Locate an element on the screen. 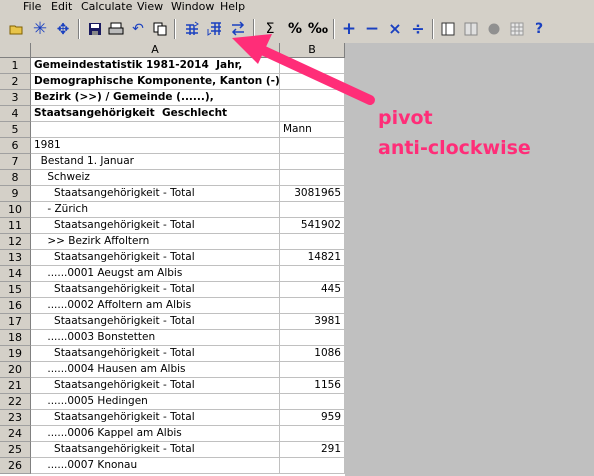 Image resolution: width=594 pixels, height=476 pixels. annotation-arrow is located at coordinates (303, 69).